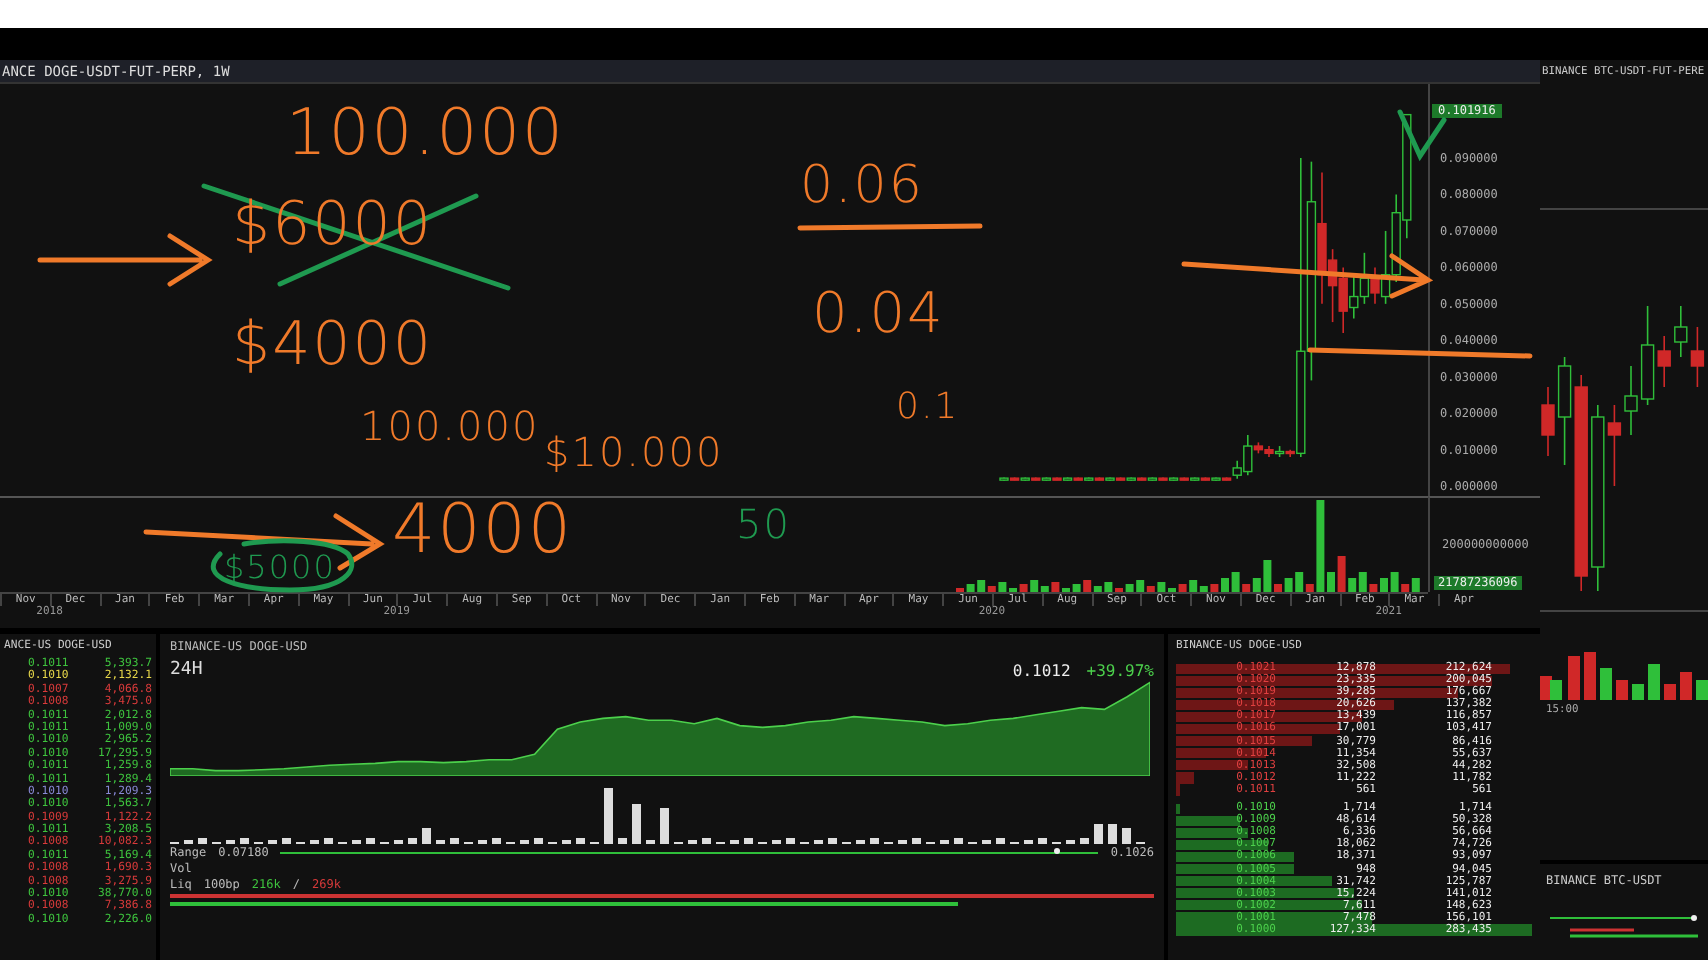  Describe the element at coordinates (1120, 671) in the screenshot. I see `price-change: +39.97%` at that location.